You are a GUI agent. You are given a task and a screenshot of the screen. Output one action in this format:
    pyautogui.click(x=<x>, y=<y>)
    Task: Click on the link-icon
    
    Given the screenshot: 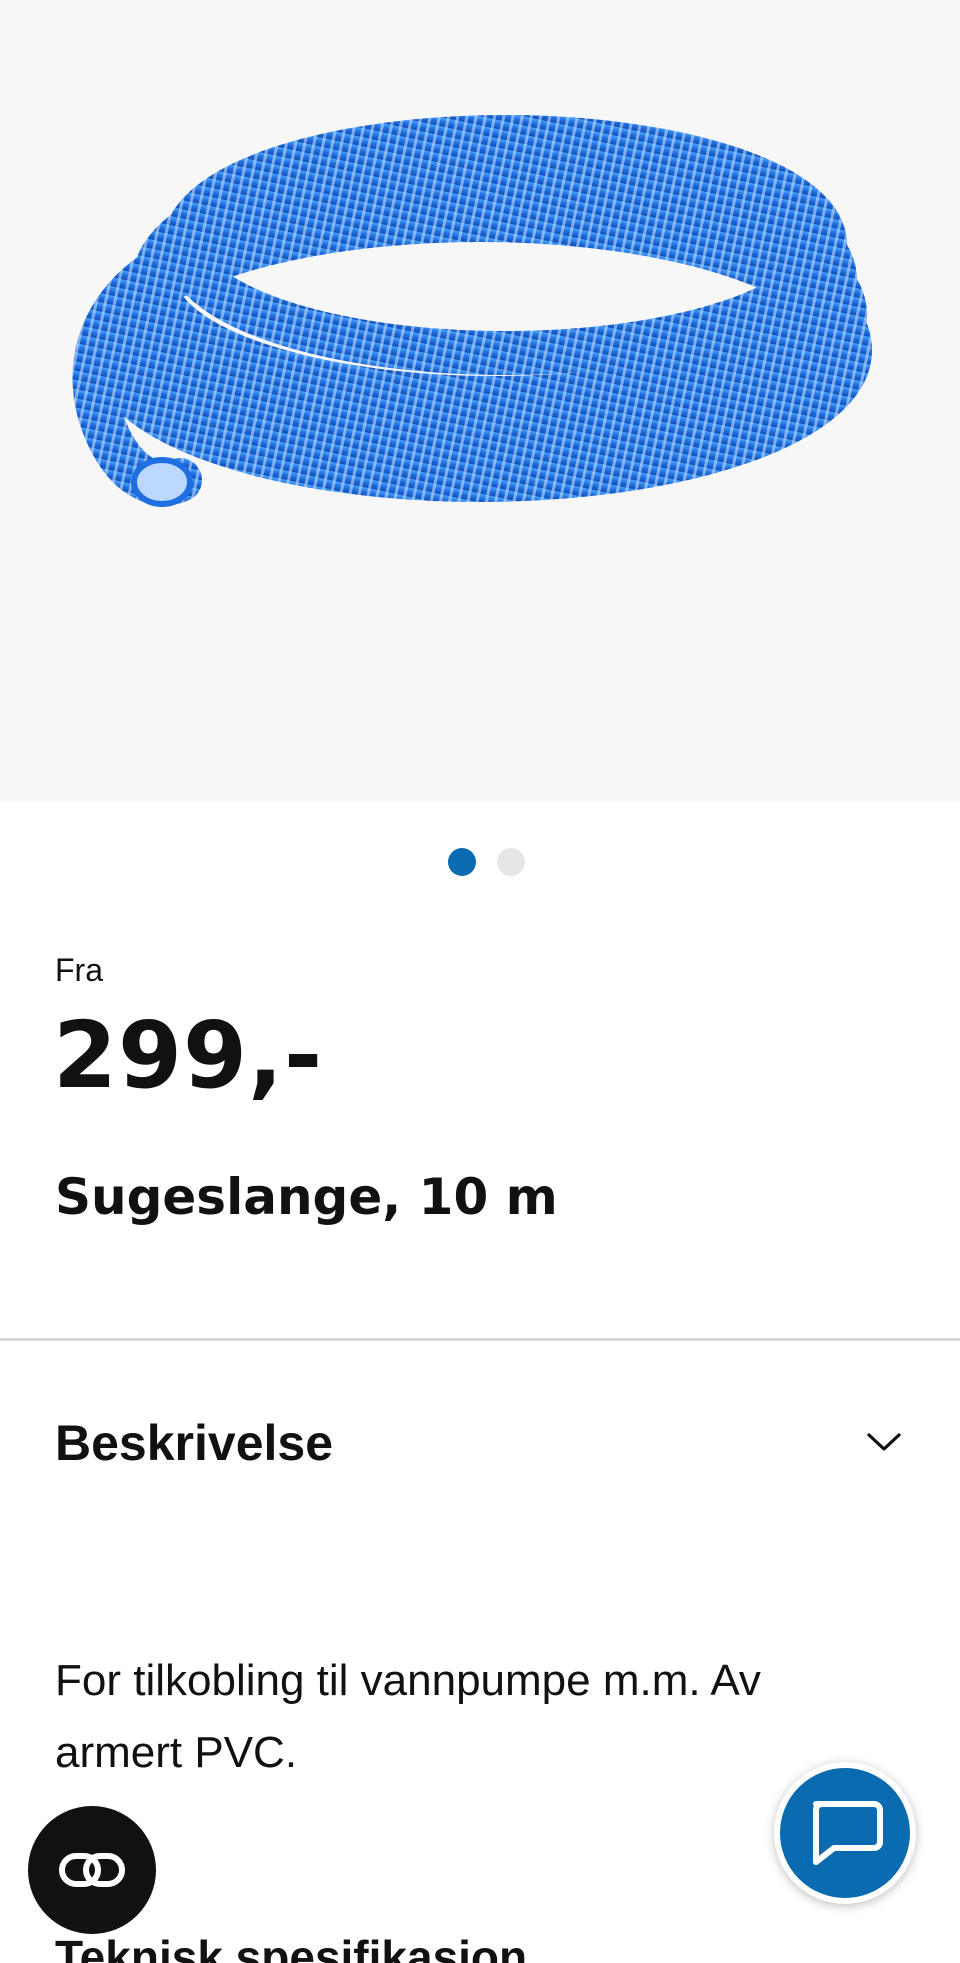 What is the action you would take?
    pyautogui.click(x=92, y=1870)
    